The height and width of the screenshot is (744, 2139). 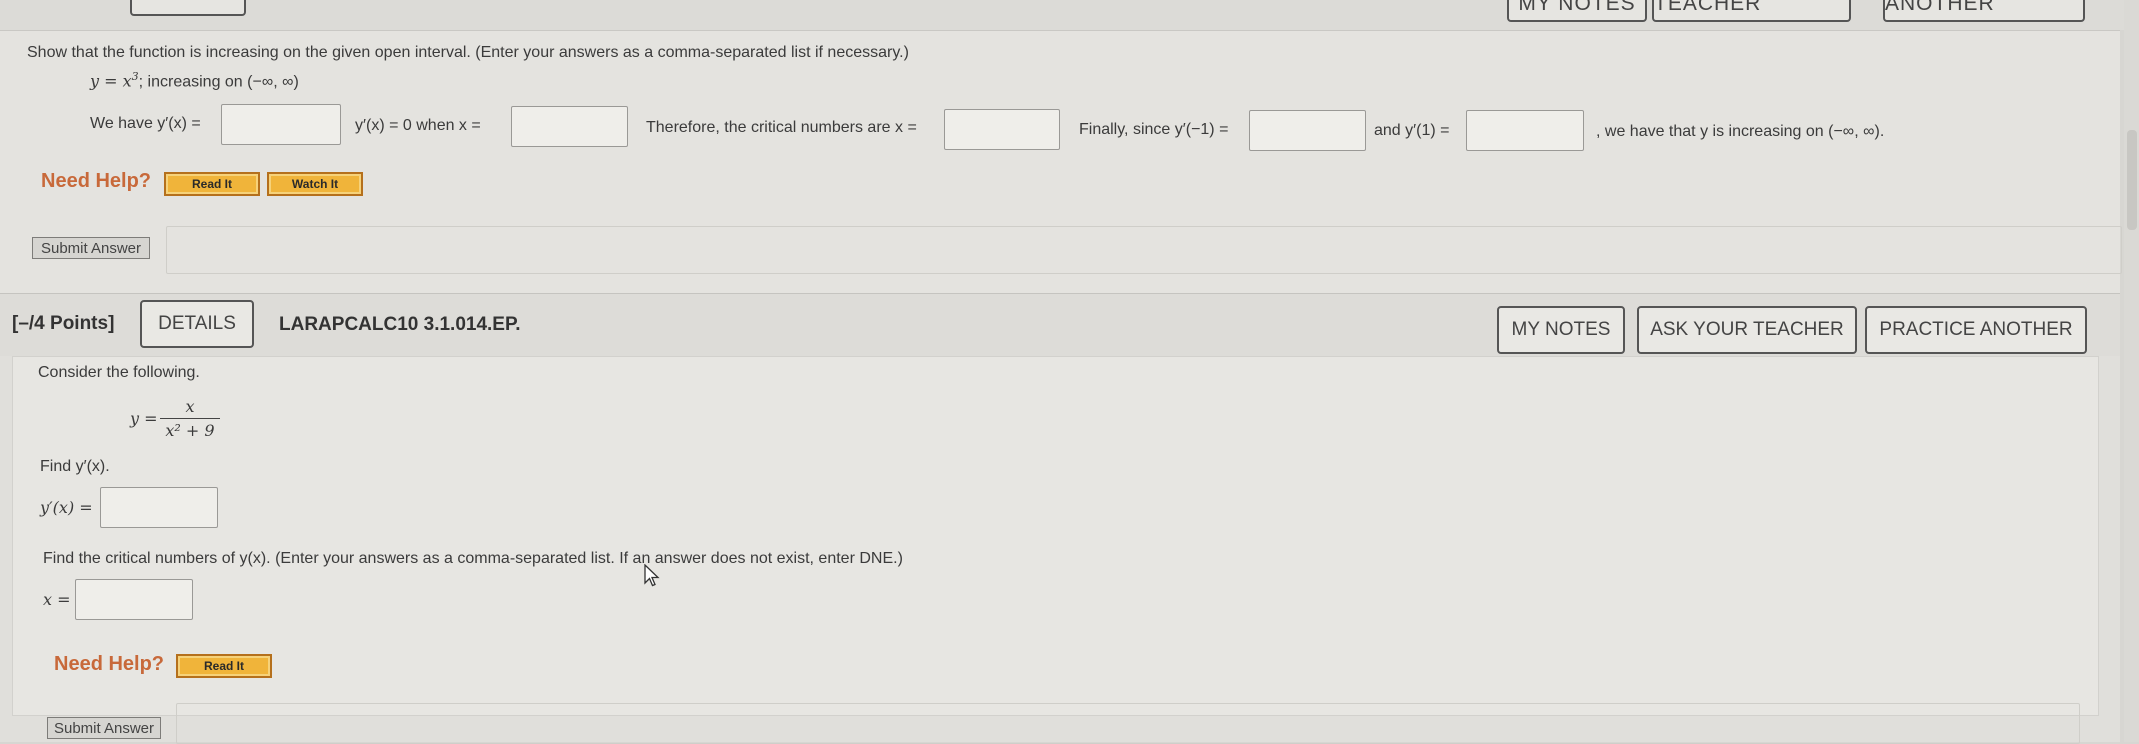 I want to click on q1-yprime-neg1-input, so click(x=1307, y=130).